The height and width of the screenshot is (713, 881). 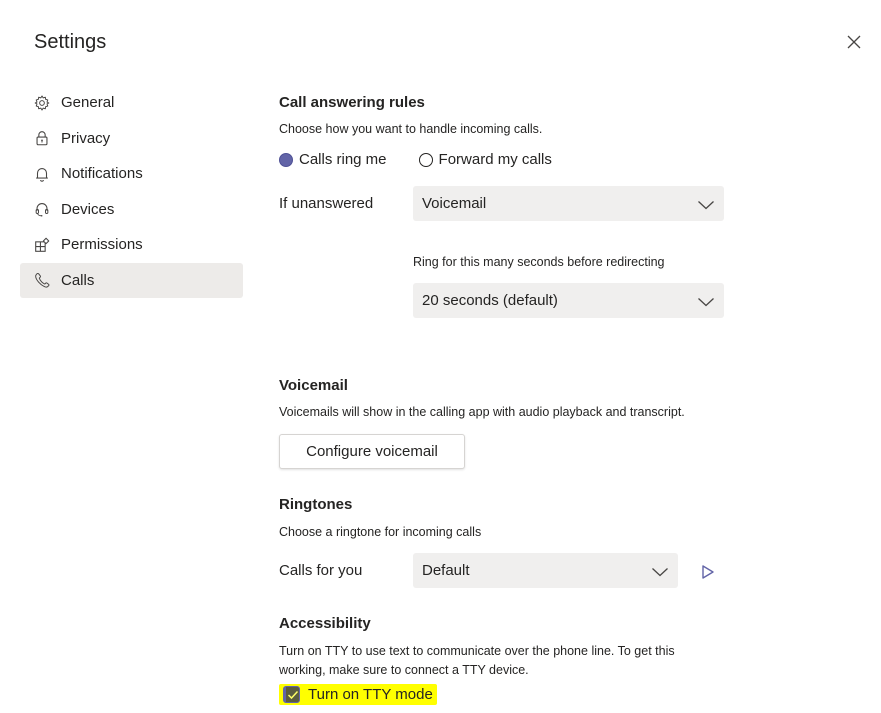 What do you see at coordinates (42, 280) in the screenshot?
I see `phone-icon` at bounding box center [42, 280].